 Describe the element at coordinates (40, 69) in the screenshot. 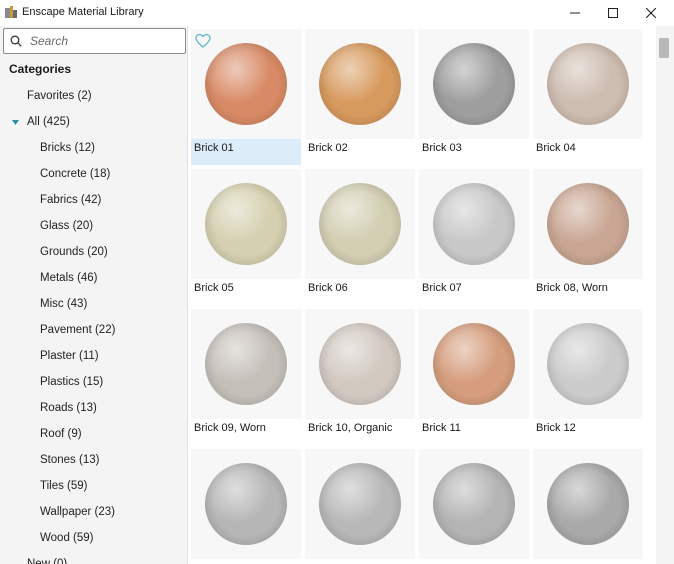

I see `categories-heading: Categories` at that location.